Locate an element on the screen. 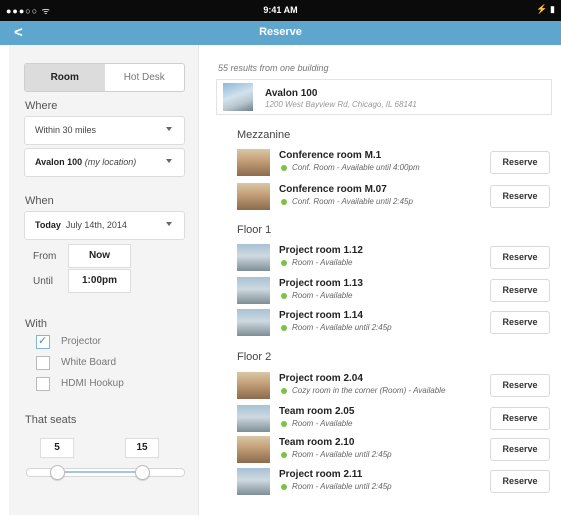  nav-bar: < Reserve is located at coordinates (280, 33).